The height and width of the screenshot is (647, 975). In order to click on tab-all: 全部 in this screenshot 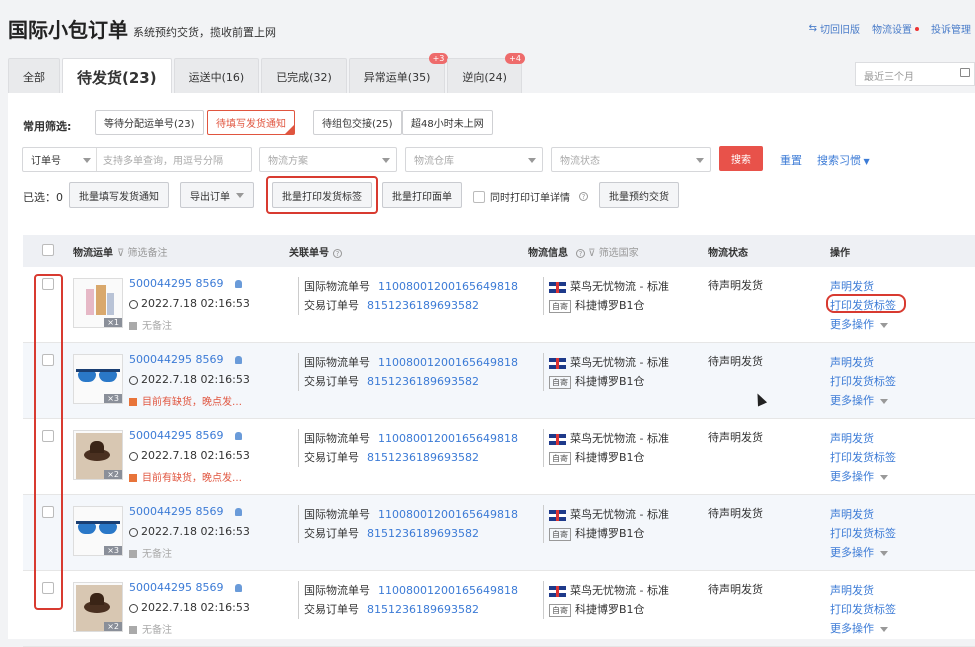, I will do `click(34, 76)`.